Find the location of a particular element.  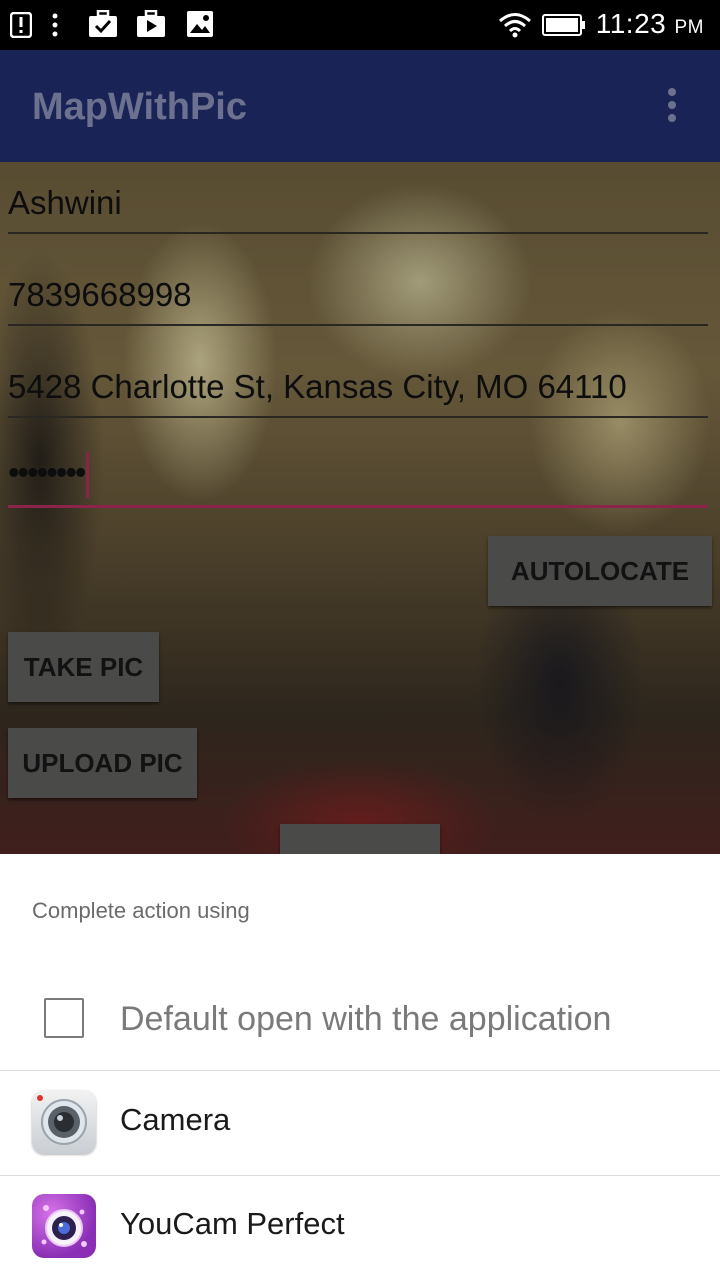

sheet-title: Complete action using is located at coordinates (141, 910).